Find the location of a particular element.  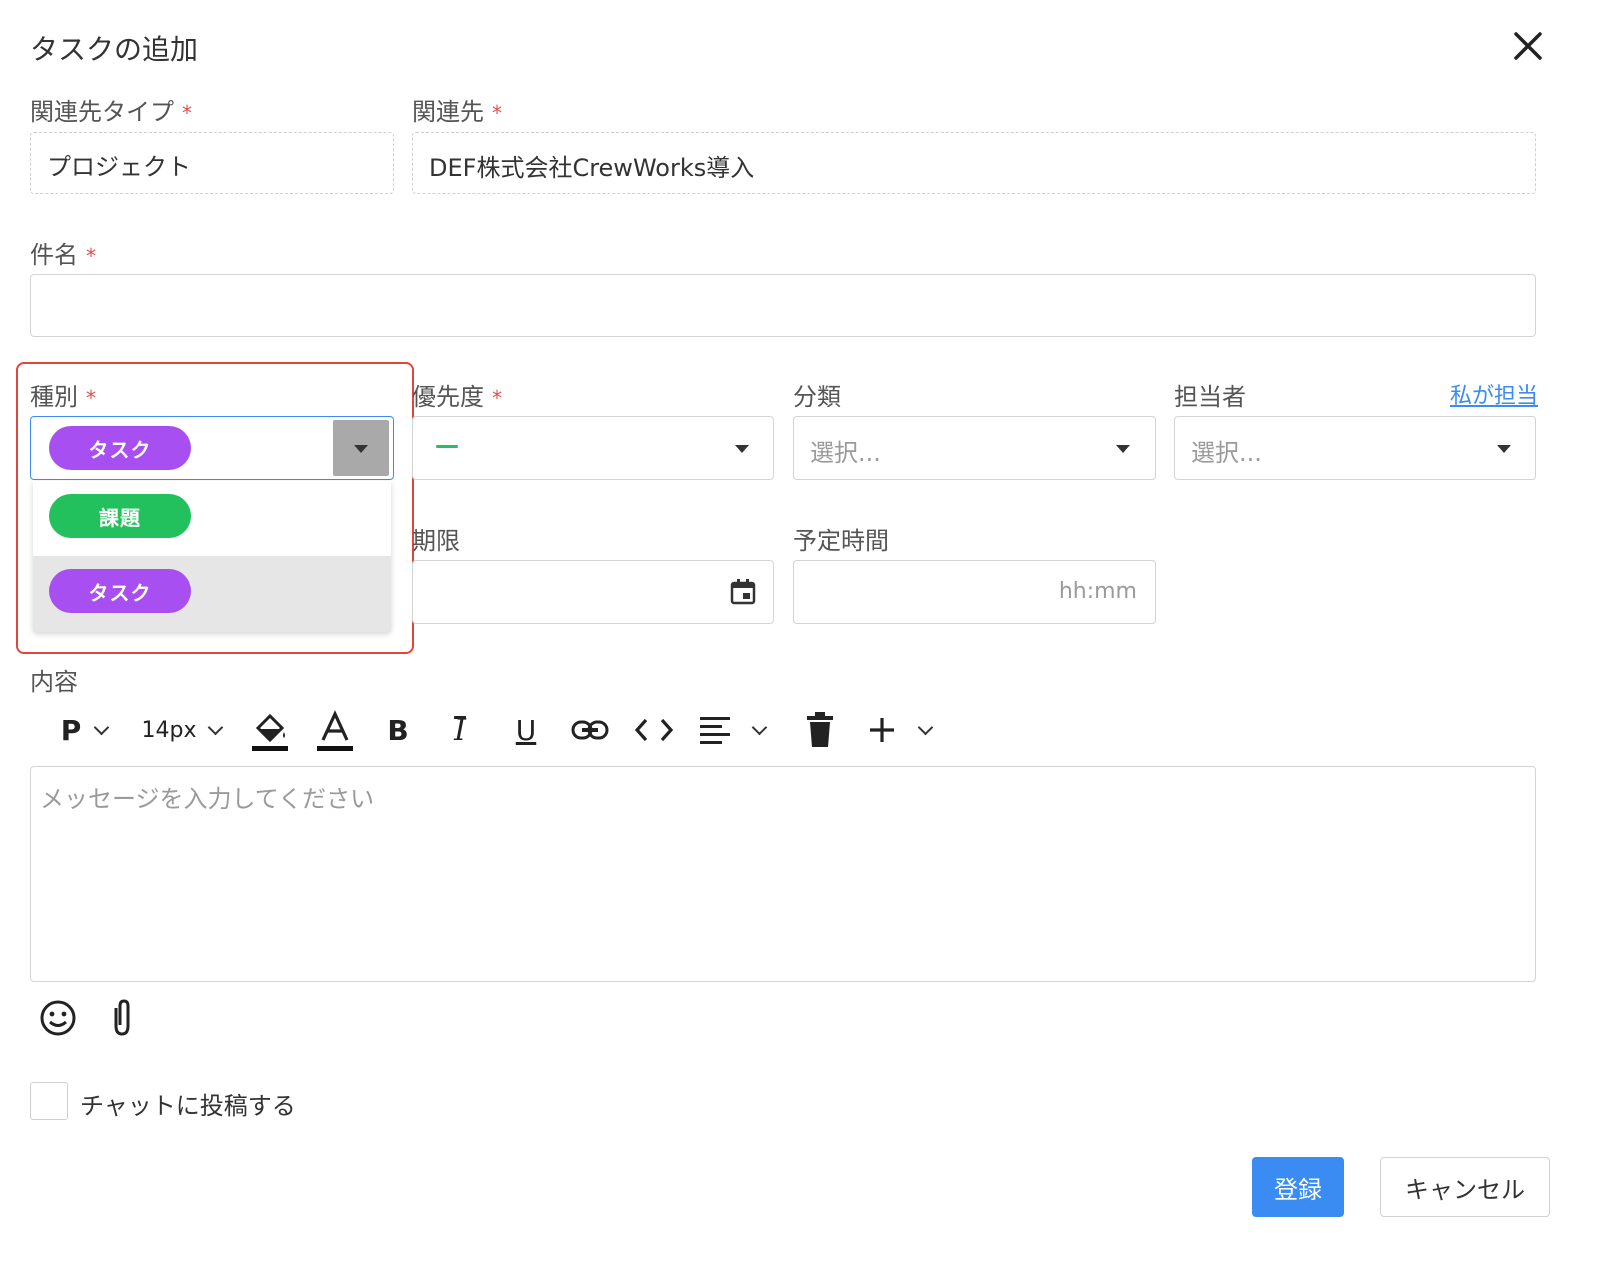

assignee-label: 担当者 is located at coordinates (1210, 397).